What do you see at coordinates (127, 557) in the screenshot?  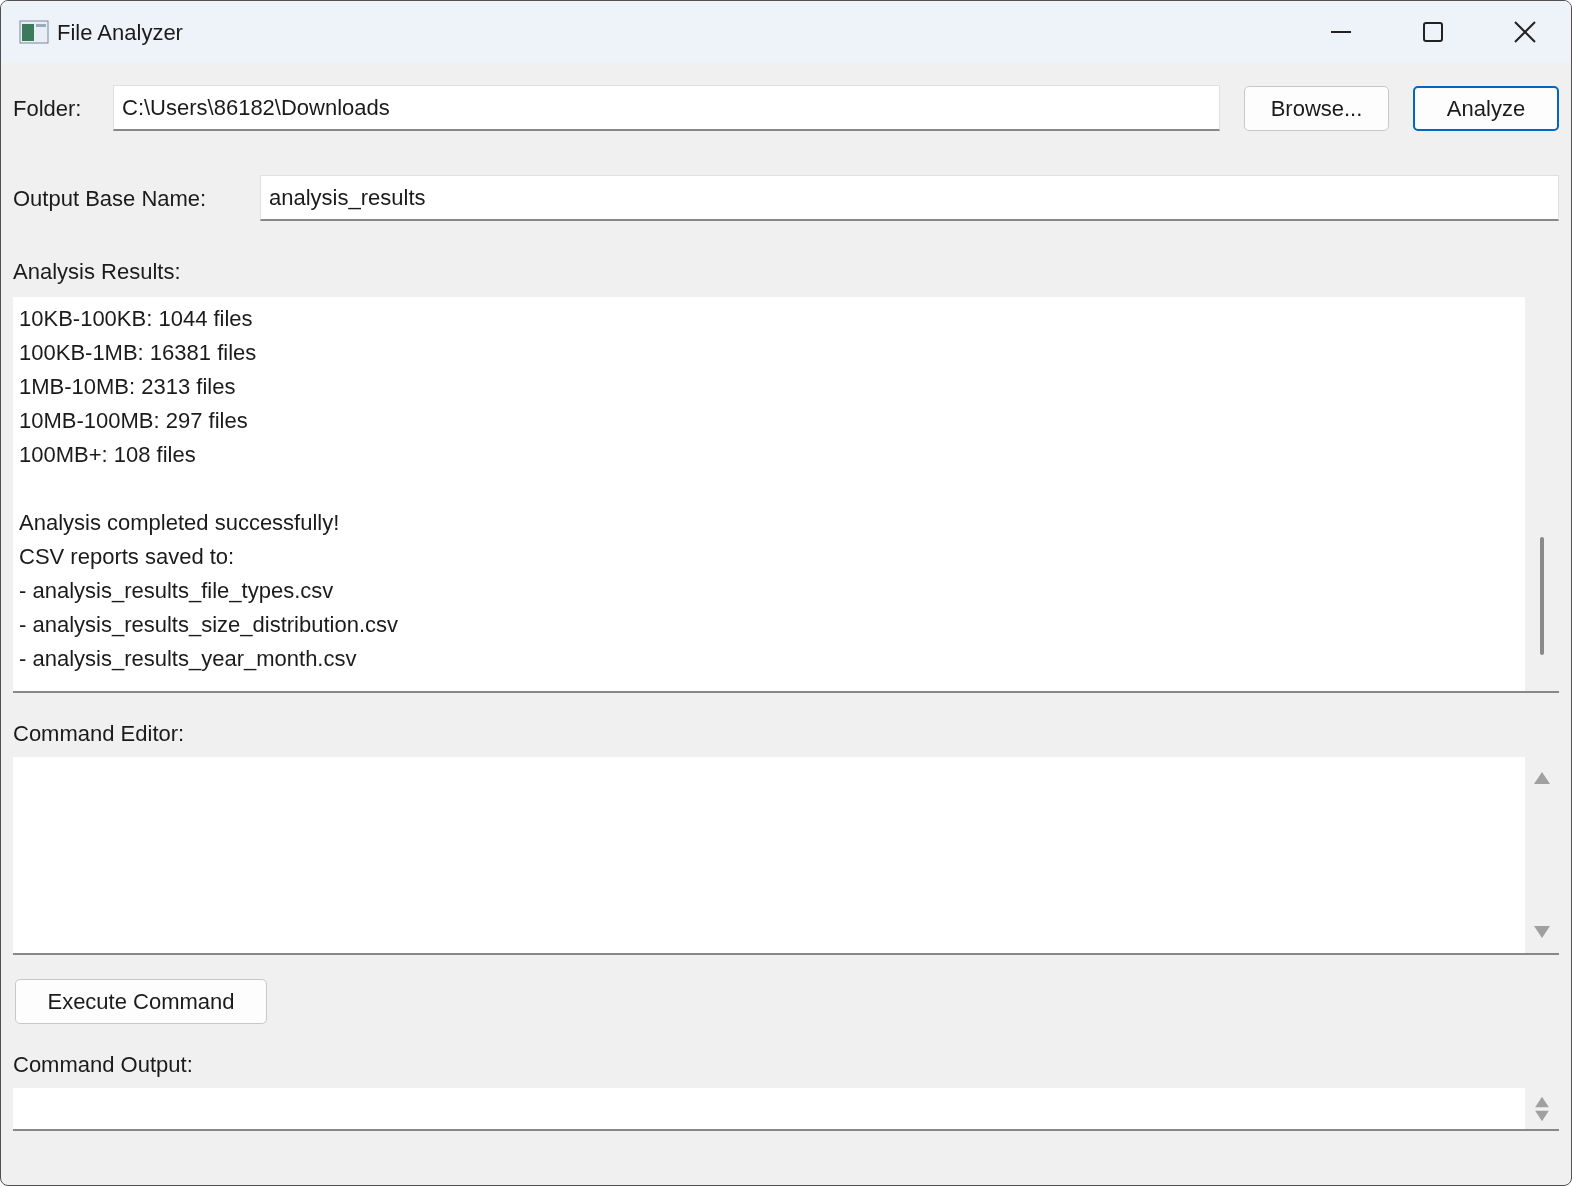 I see `result-line: CSV reports saved to:` at bounding box center [127, 557].